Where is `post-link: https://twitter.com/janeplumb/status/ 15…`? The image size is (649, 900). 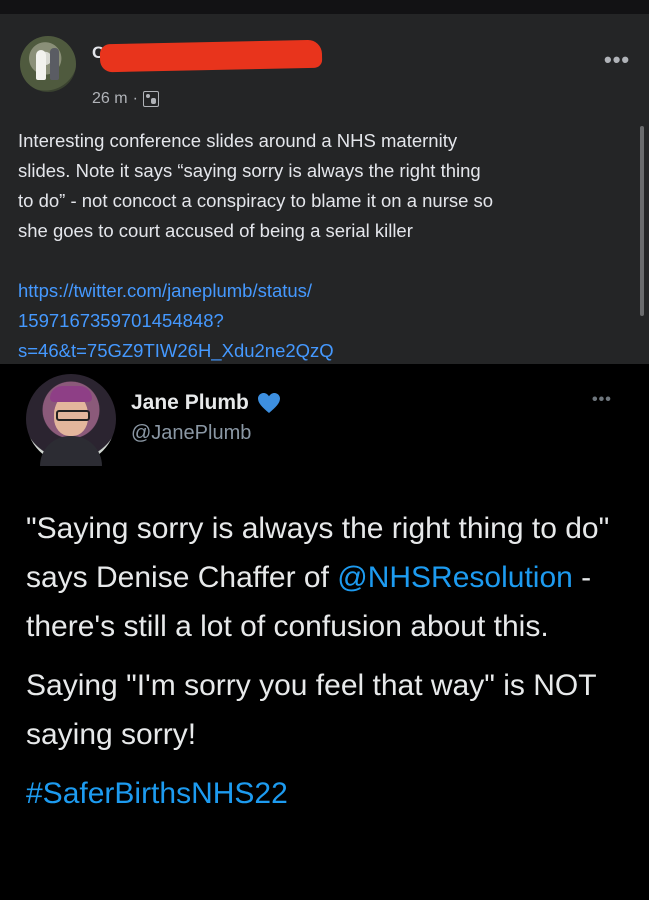
post-link: https://twitter.com/janeplumb/status/ 15… is located at coordinates (258, 321).